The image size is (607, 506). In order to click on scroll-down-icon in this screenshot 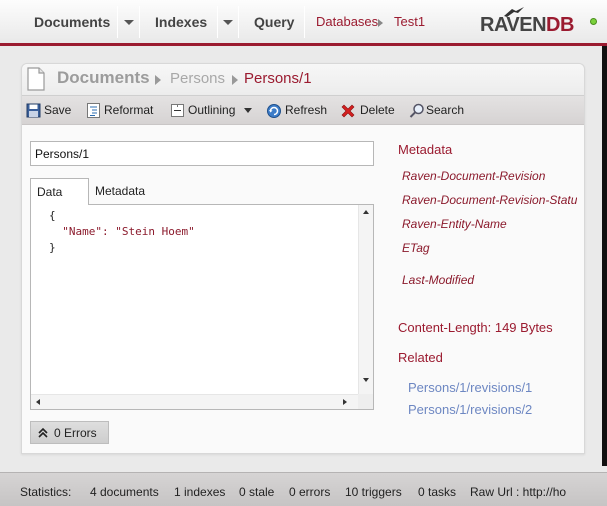, I will do `click(366, 380)`.